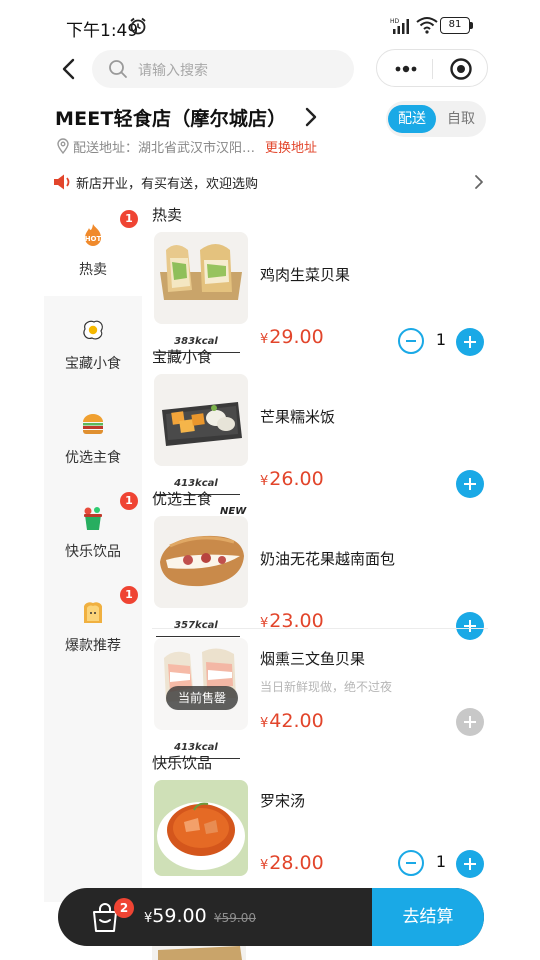  I want to click on product-price: ¥29.00, so click(292, 337).